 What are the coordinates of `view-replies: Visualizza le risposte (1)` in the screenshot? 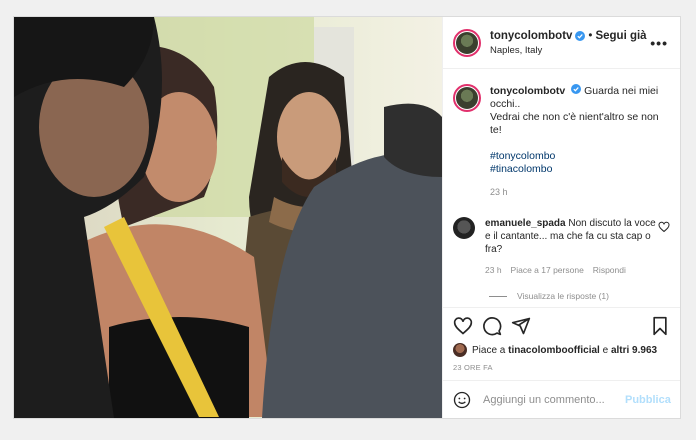 It's located at (579, 296).